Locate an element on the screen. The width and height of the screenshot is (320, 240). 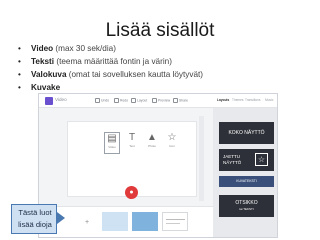
bullet-keyword: Video is located at coordinates (42, 48).